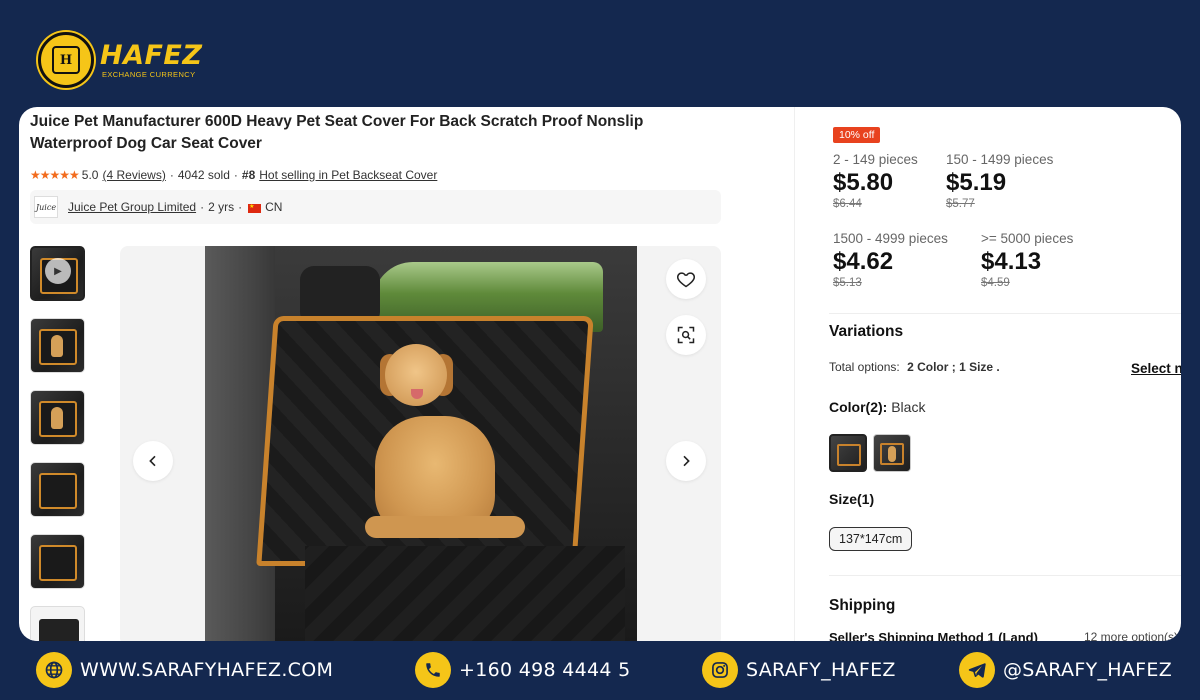  What do you see at coordinates (58, 271) in the screenshot?
I see `play-icon: ▶` at bounding box center [58, 271].